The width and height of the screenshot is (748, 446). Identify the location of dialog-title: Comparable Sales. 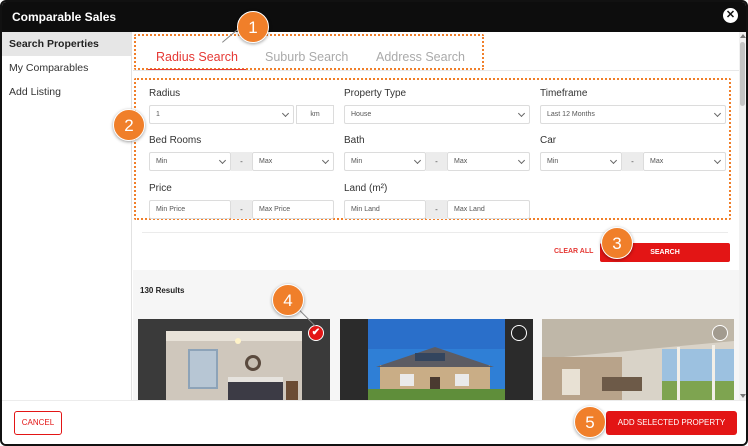
(64, 17).